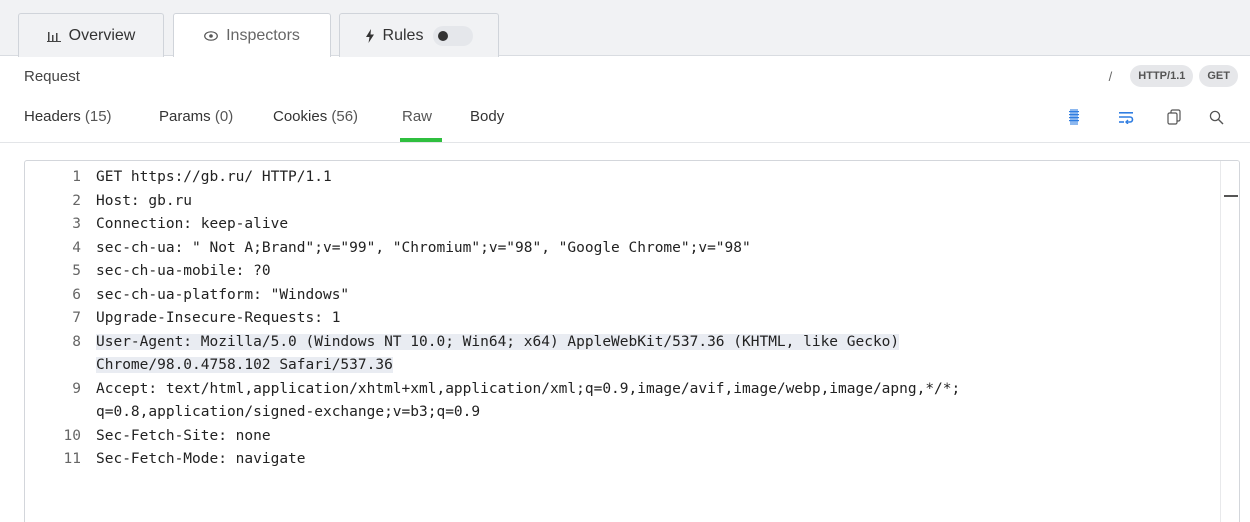 The width and height of the screenshot is (1250, 522). I want to click on subtab-params: Params (0), so click(196, 116).